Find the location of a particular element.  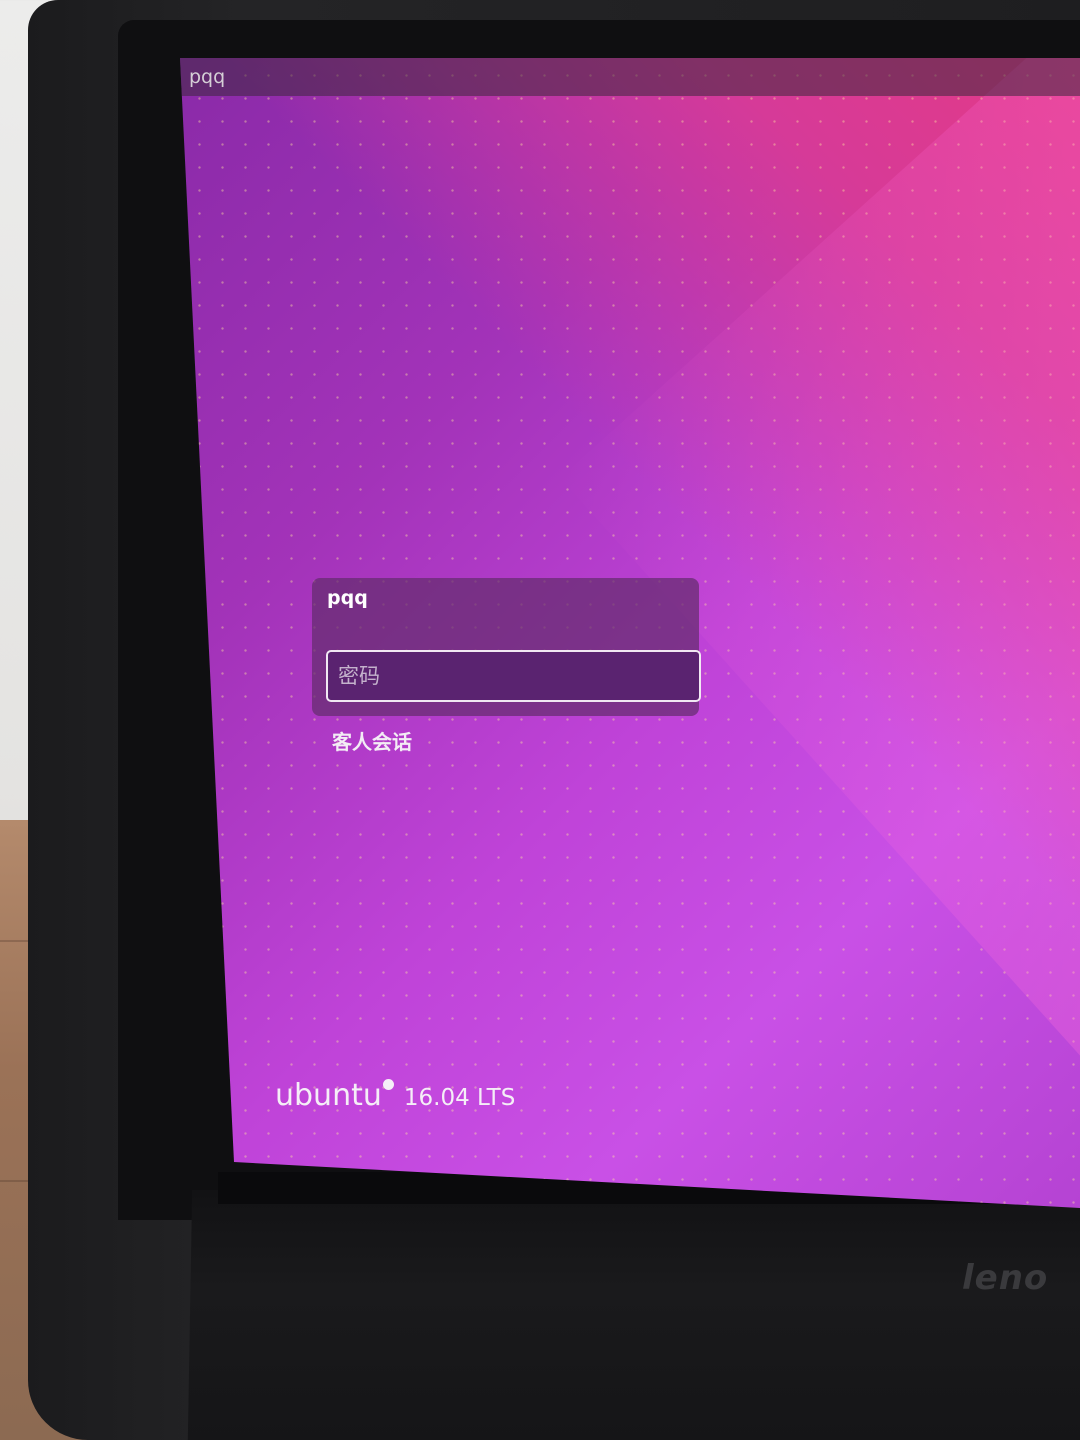

circle-of-friends-icon is located at coordinates (388, 1084).